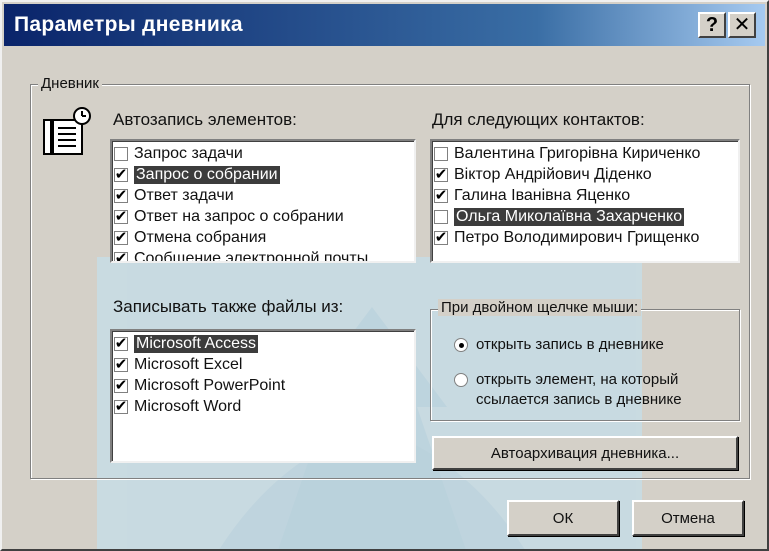 This screenshot has width=769, height=551. Describe the element at coordinates (263, 195) in the screenshot. I see `list-item: Ответ задачи` at that location.